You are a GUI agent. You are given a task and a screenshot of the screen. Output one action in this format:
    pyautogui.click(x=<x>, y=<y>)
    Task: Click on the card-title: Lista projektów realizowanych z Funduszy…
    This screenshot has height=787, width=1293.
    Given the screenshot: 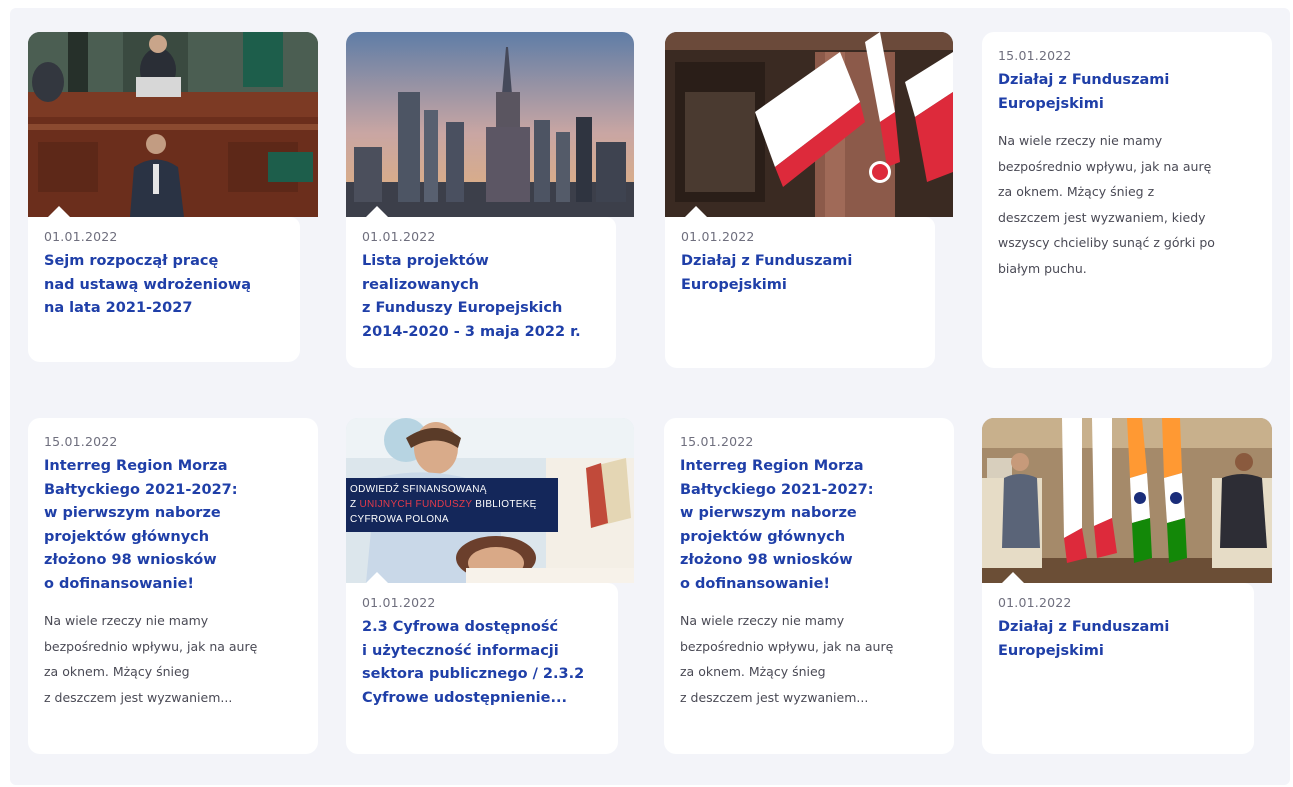 What is the action you would take?
    pyautogui.click(x=484, y=297)
    